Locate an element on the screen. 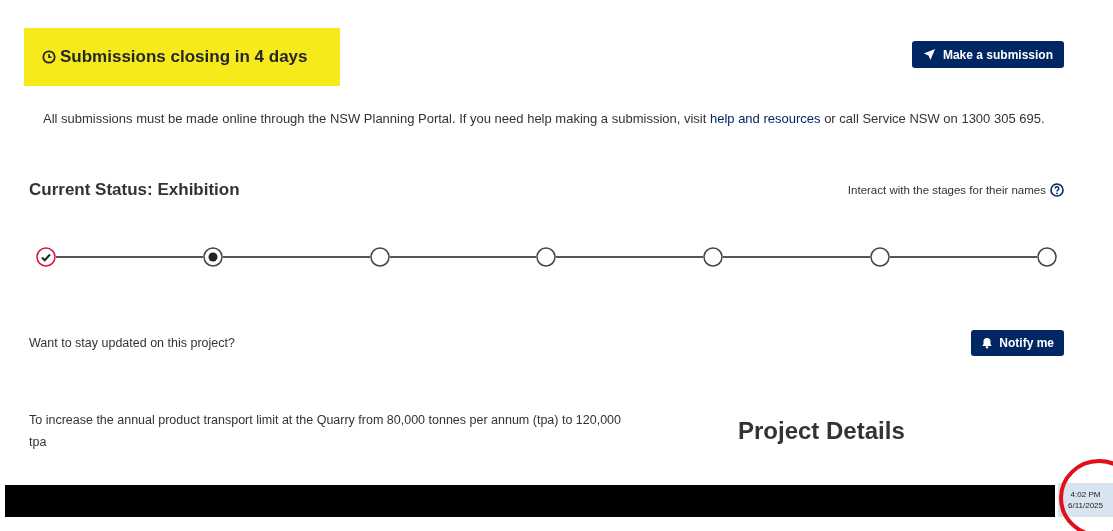 This screenshot has width=1113, height=531. updates-prompt: Want to stay updated on this project? is located at coordinates (132, 343).